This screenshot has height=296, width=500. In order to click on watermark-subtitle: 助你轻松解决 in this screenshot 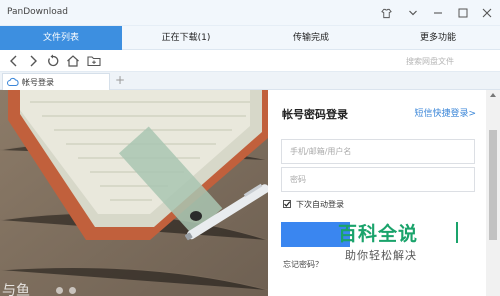, I will do `click(381, 255)`.